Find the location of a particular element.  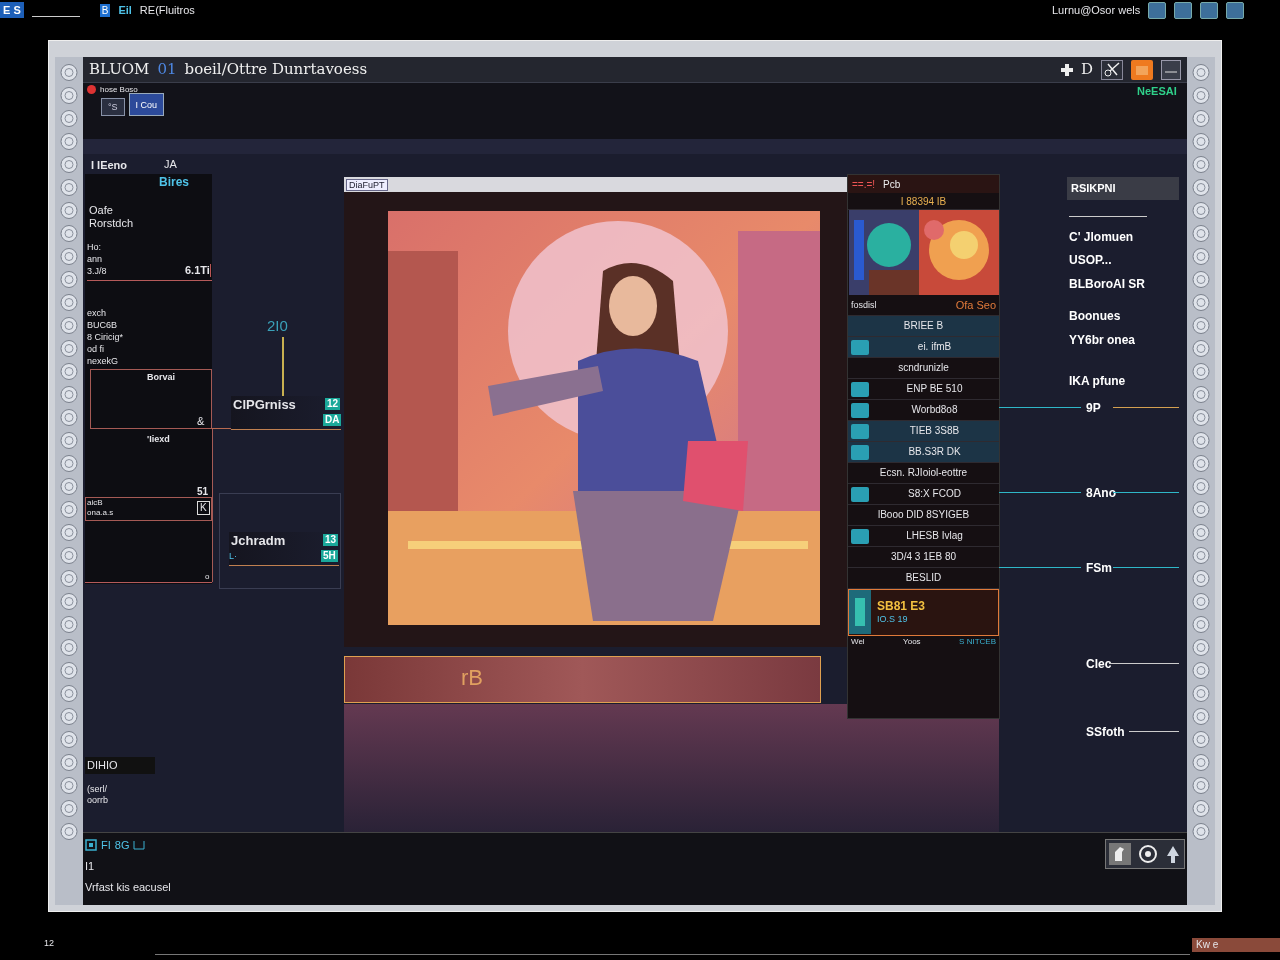

toolbar-button: I Cou is located at coordinates (146, 104).